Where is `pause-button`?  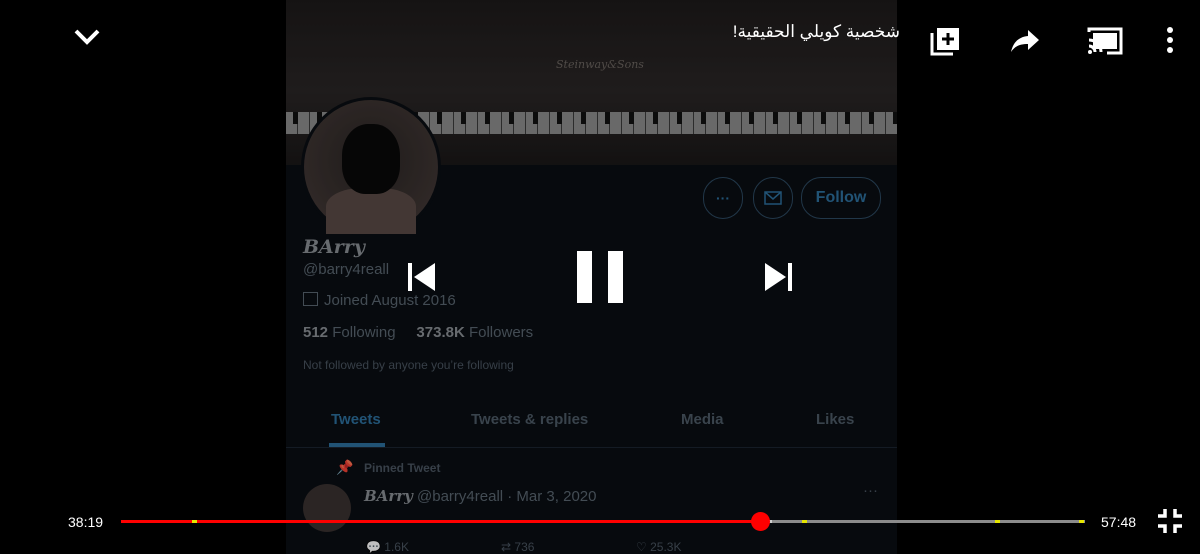 pause-button is located at coordinates (600, 279).